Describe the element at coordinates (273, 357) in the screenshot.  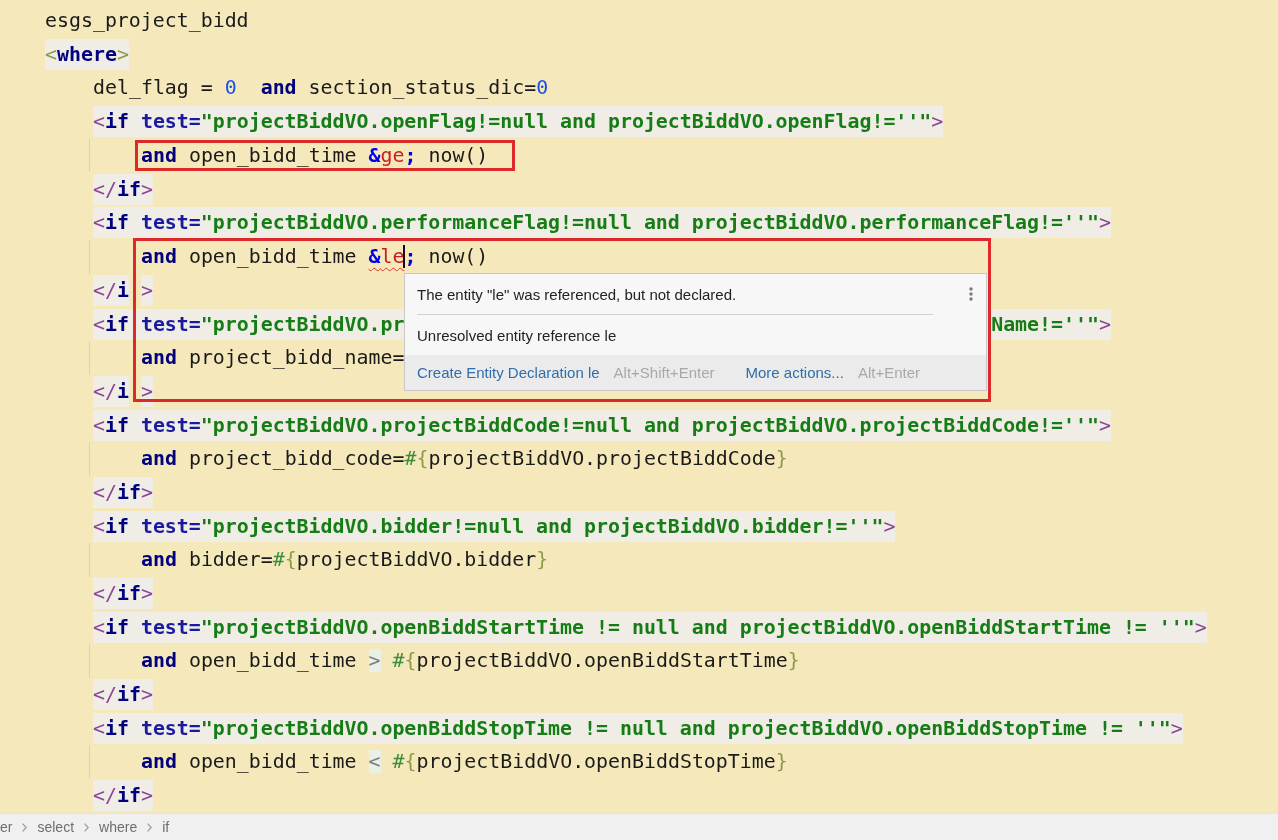
I see `code-line: and project_bidd_name=` at that location.